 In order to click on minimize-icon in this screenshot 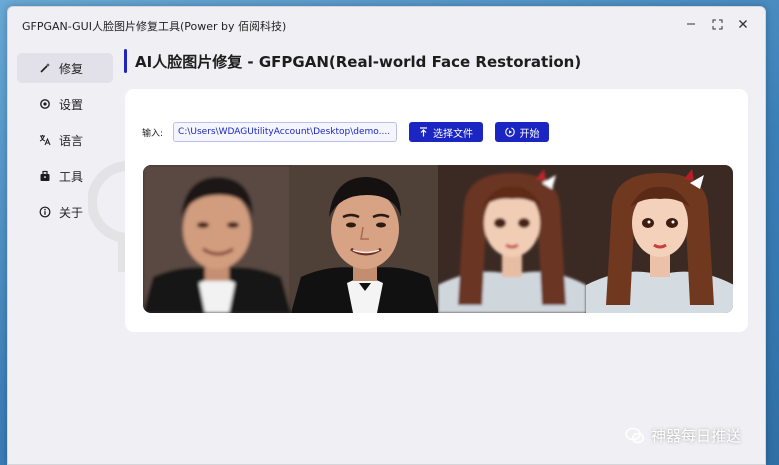, I will do `click(691, 24)`.